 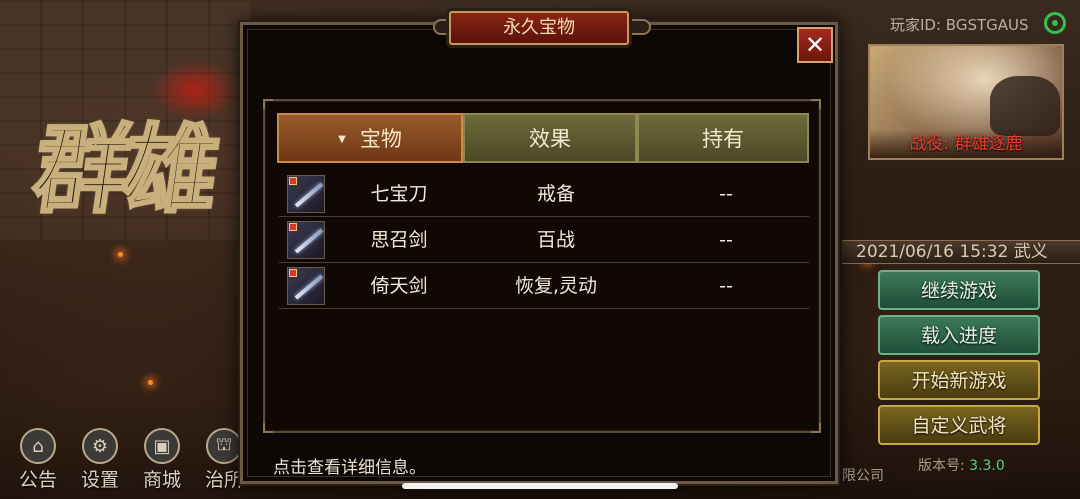 I want to click on blade-icon, so click(x=306, y=194).